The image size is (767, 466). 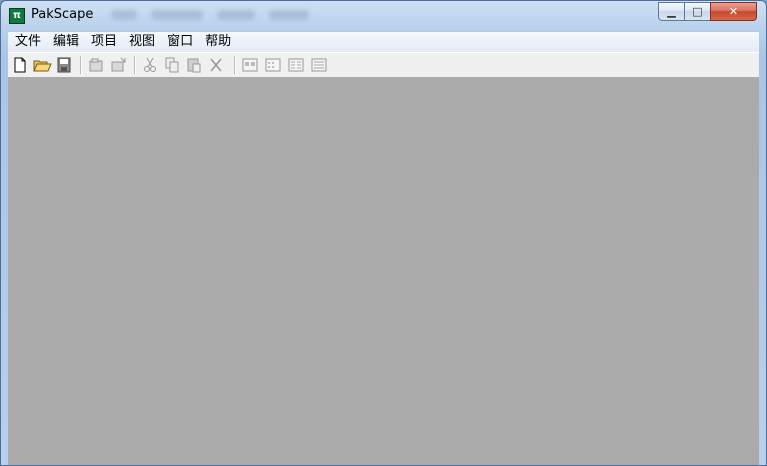 I want to click on delete-icon, so click(x=216, y=65).